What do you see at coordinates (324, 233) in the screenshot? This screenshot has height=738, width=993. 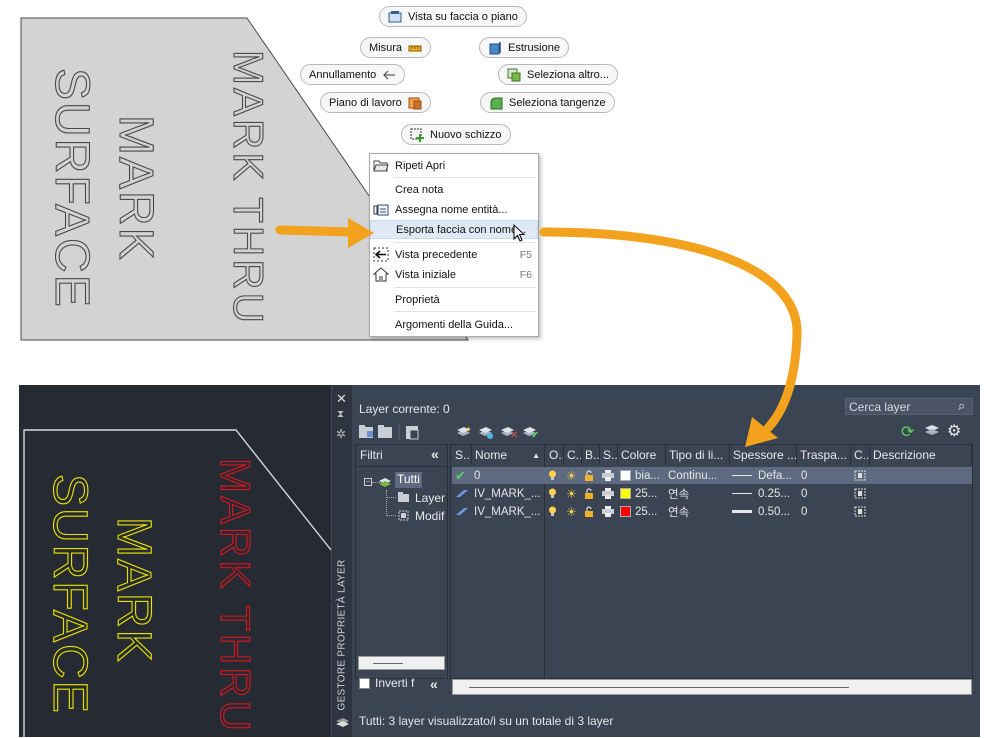 I see `arrow-to-menu` at bounding box center [324, 233].